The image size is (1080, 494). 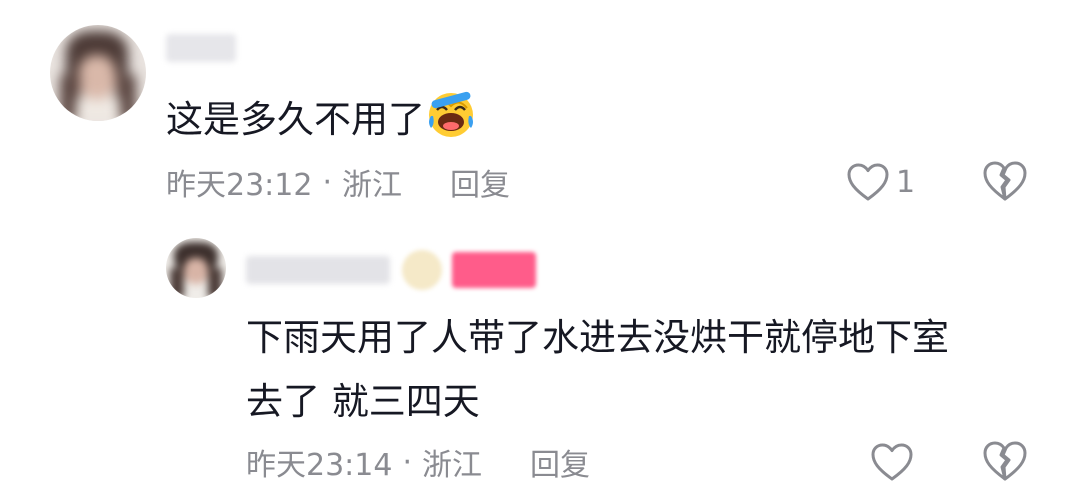 What do you see at coordinates (372, 185) in the screenshot?
I see `comment-location: 浙江` at bounding box center [372, 185].